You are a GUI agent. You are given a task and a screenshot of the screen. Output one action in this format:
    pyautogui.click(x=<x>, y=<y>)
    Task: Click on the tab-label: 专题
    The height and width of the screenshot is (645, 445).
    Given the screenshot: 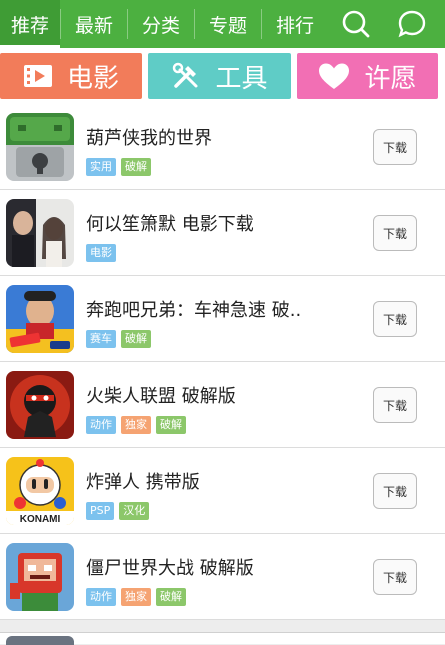 What is the action you would take?
    pyautogui.click(x=227, y=25)
    